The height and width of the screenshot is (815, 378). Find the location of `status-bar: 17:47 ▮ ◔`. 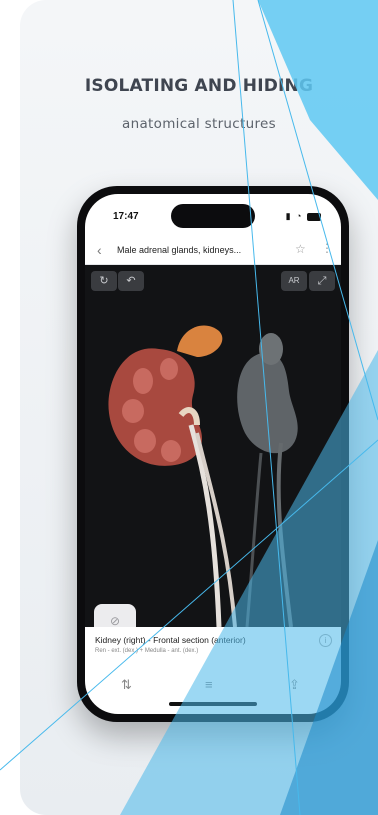

status-bar: 17:47 ▮ ◔ is located at coordinates (213, 216).